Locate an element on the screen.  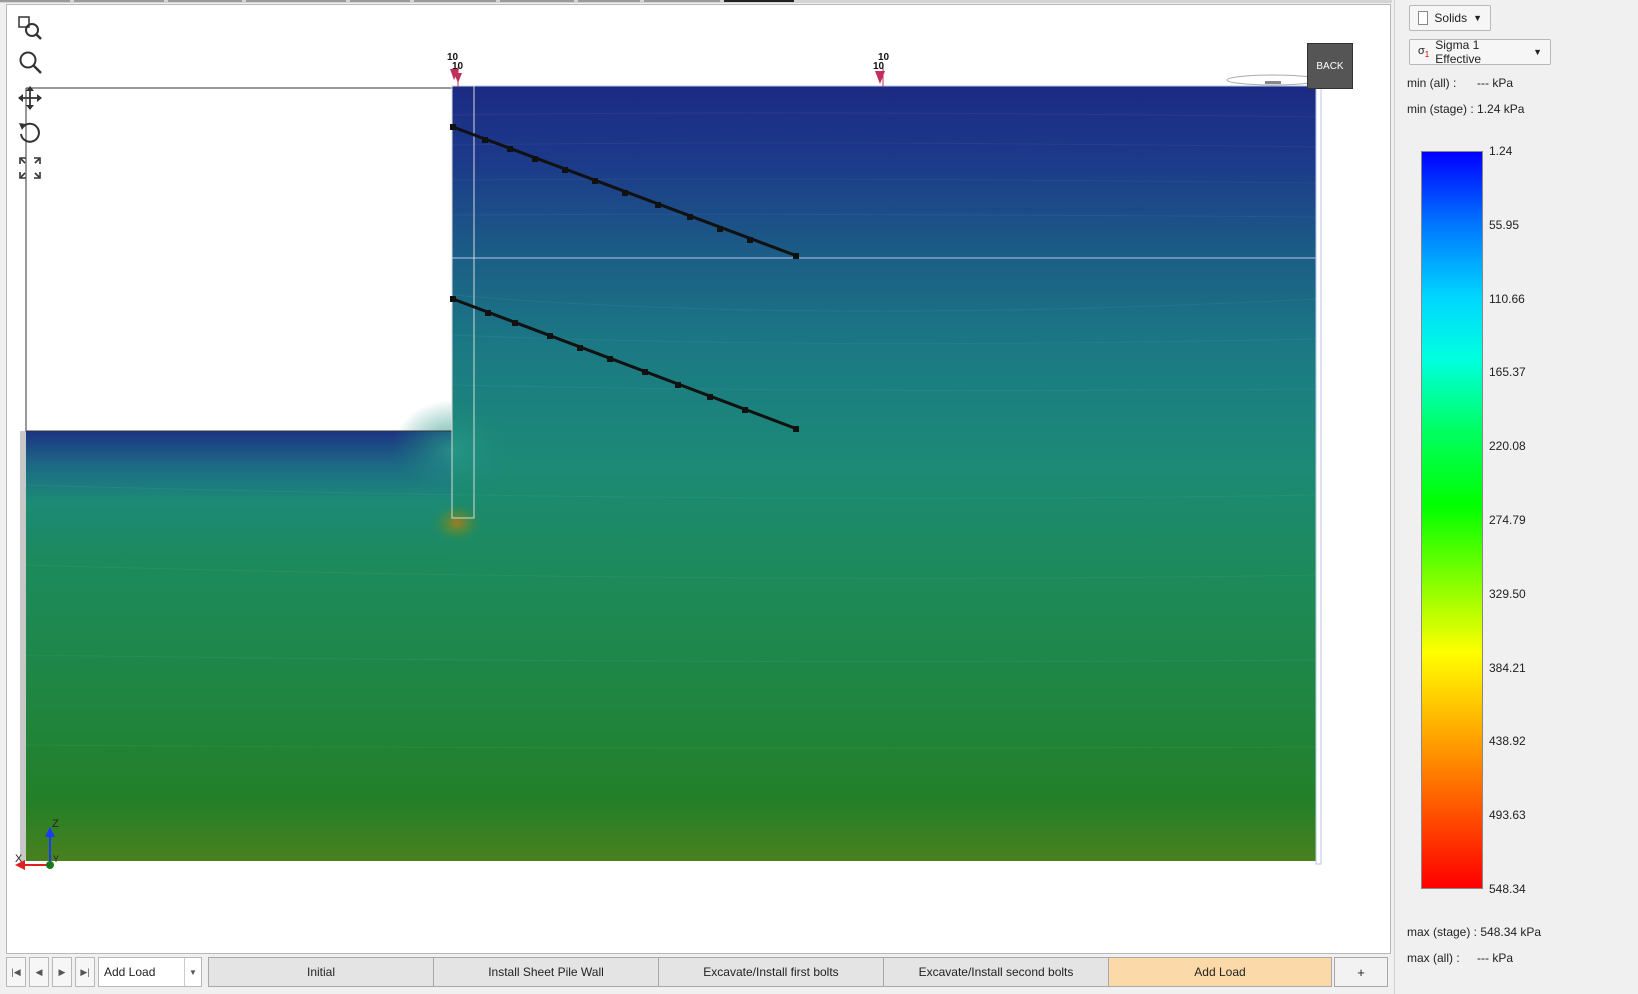
load-label-right-2: 10 is located at coordinates (879, 66).